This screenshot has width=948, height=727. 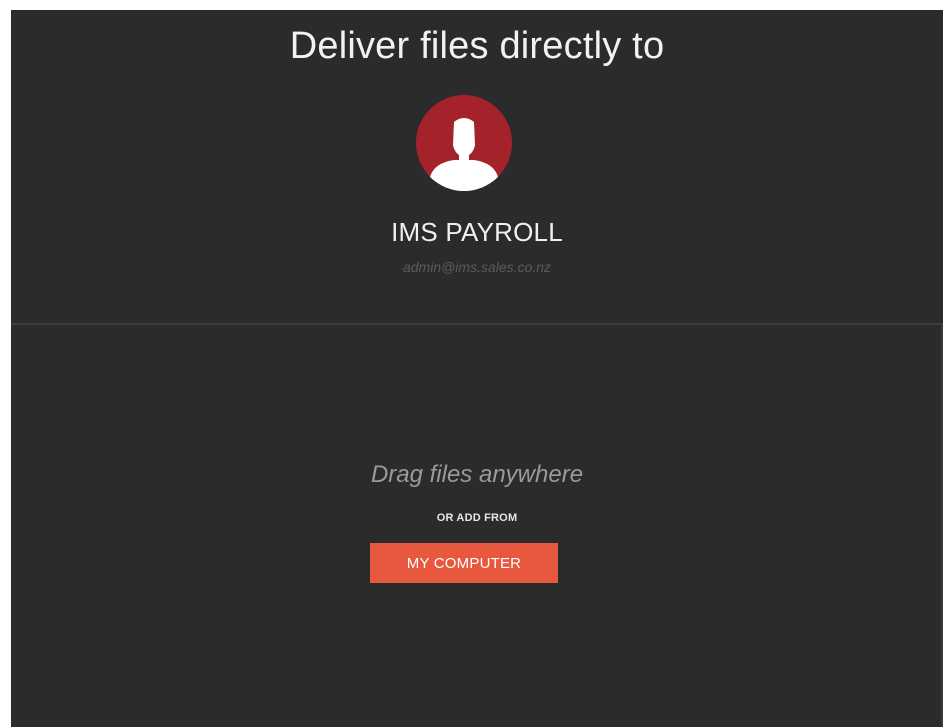 What do you see at coordinates (464, 563) in the screenshot?
I see `my-computer-button: MY COMPUTER` at bounding box center [464, 563].